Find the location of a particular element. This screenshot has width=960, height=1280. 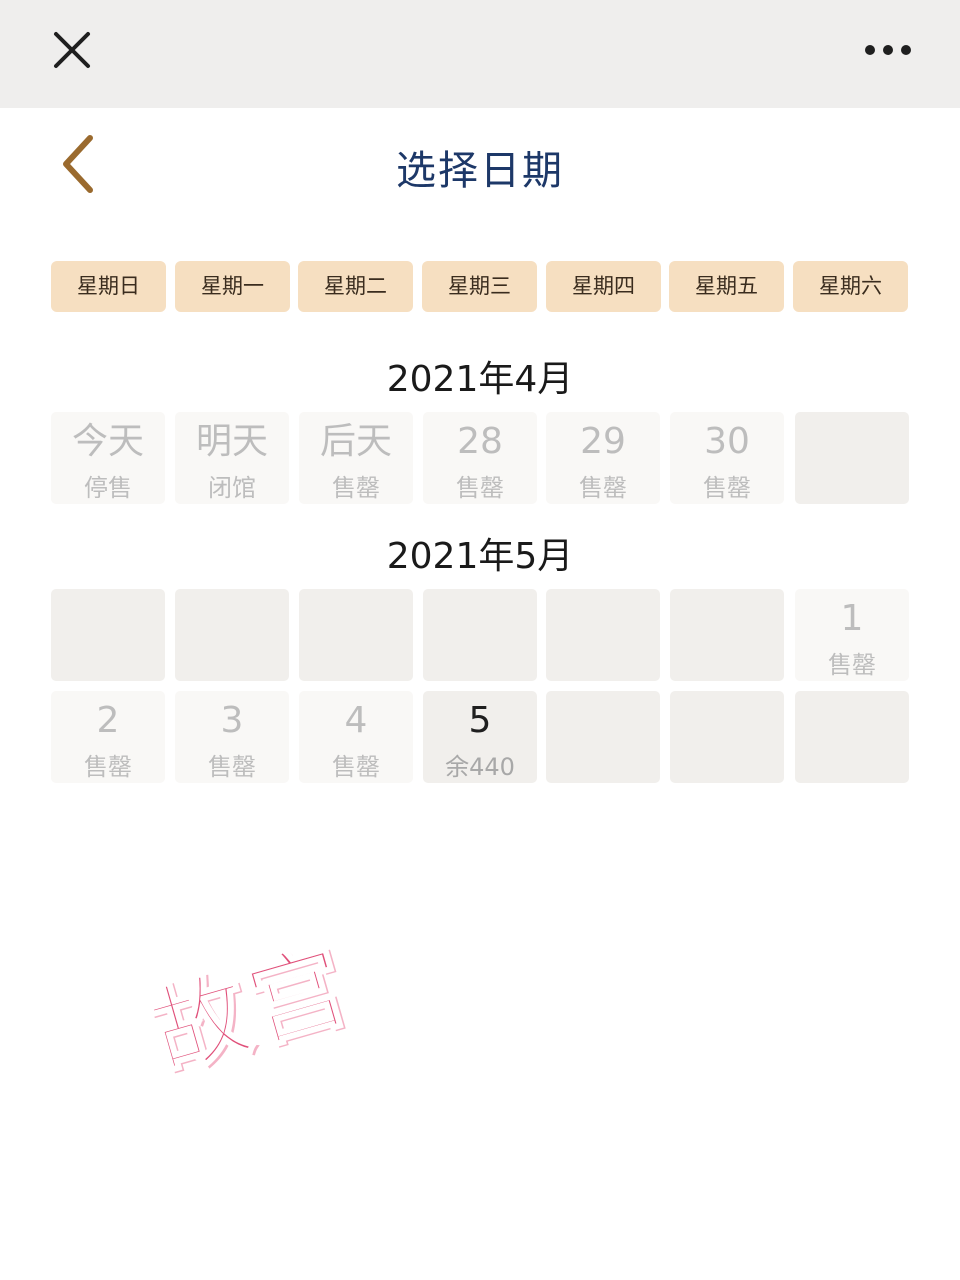

more-icon is located at coordinates (888, 50).